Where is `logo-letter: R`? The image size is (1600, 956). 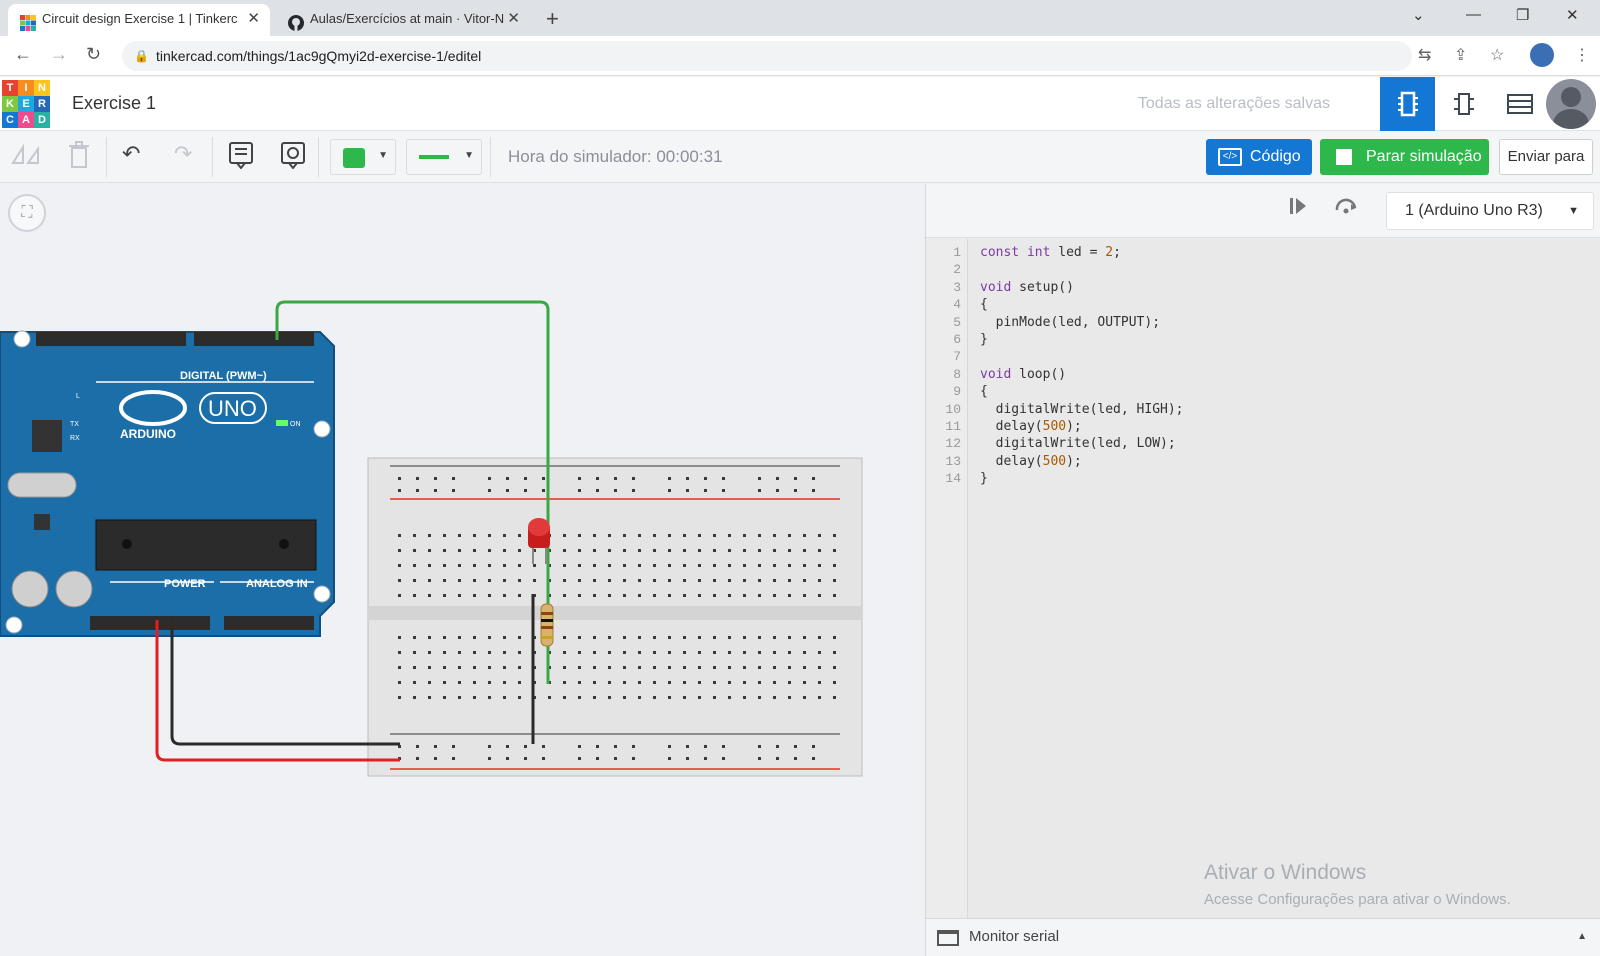 logo-letter: R is located at coordinates (42, 104).